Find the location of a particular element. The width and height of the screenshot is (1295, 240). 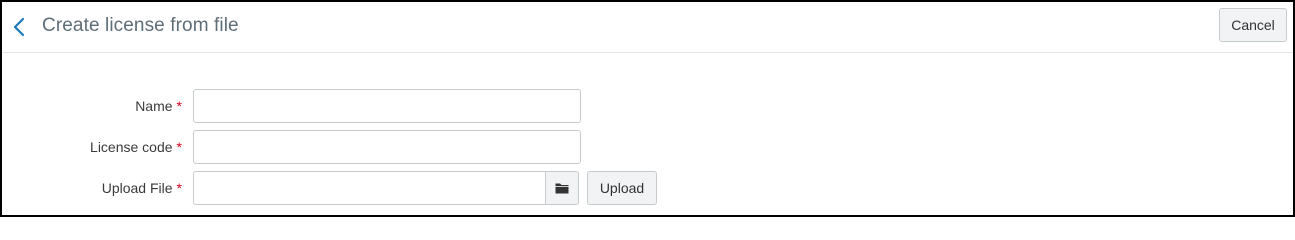

name-label-text: Name is located at coordinates (154, 106).